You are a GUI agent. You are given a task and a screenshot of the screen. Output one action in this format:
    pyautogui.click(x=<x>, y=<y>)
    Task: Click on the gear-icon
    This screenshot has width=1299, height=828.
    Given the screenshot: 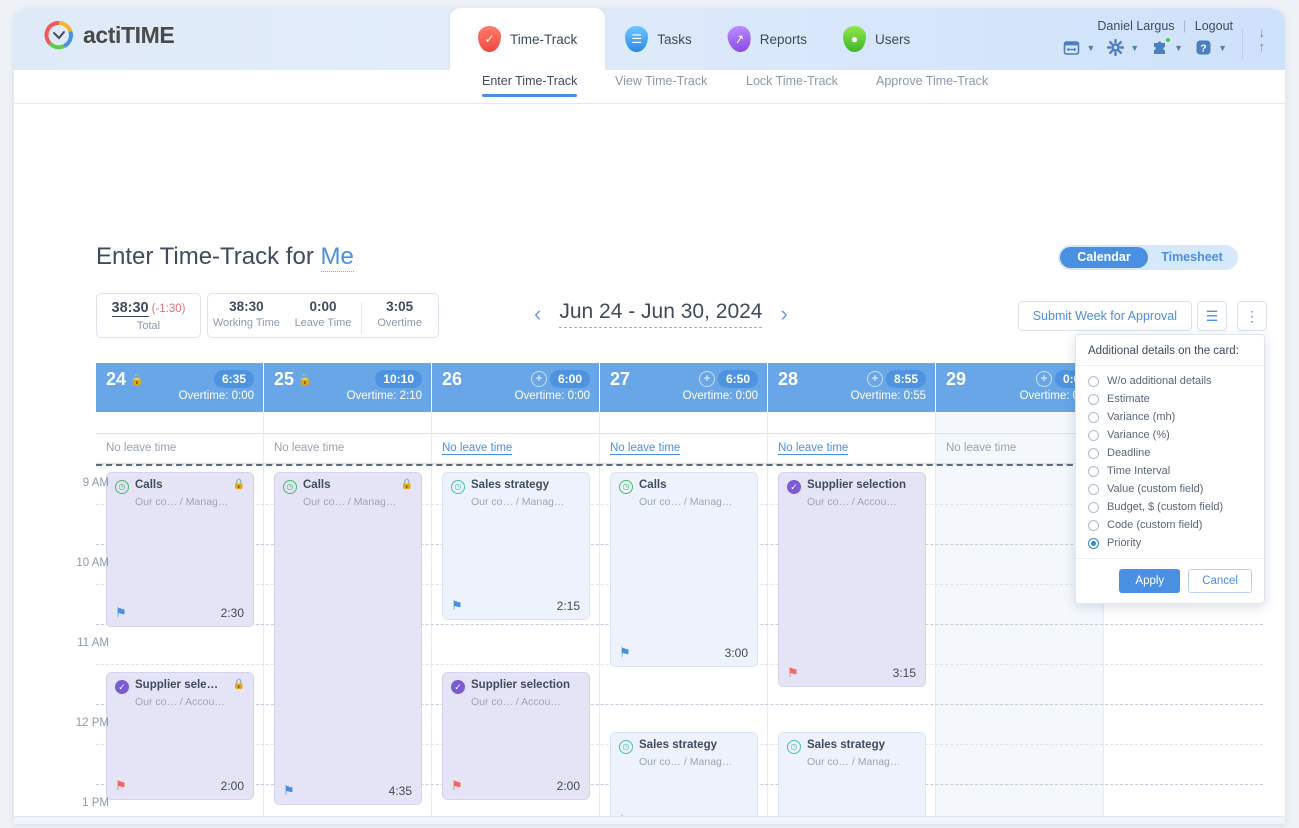 What is the action you would take?
    pyautogui.click(x=1115, y=47)
    